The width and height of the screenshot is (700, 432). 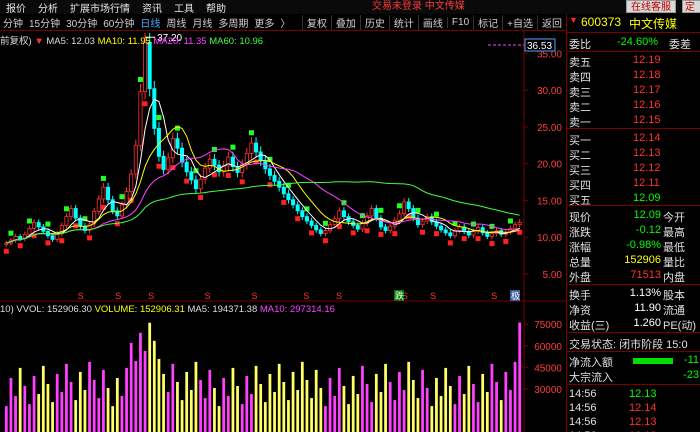 What do you see at coordinates (184, 7) in the screenshot?
I see `menu-tools: 工具` at bounding box center [184, 7].